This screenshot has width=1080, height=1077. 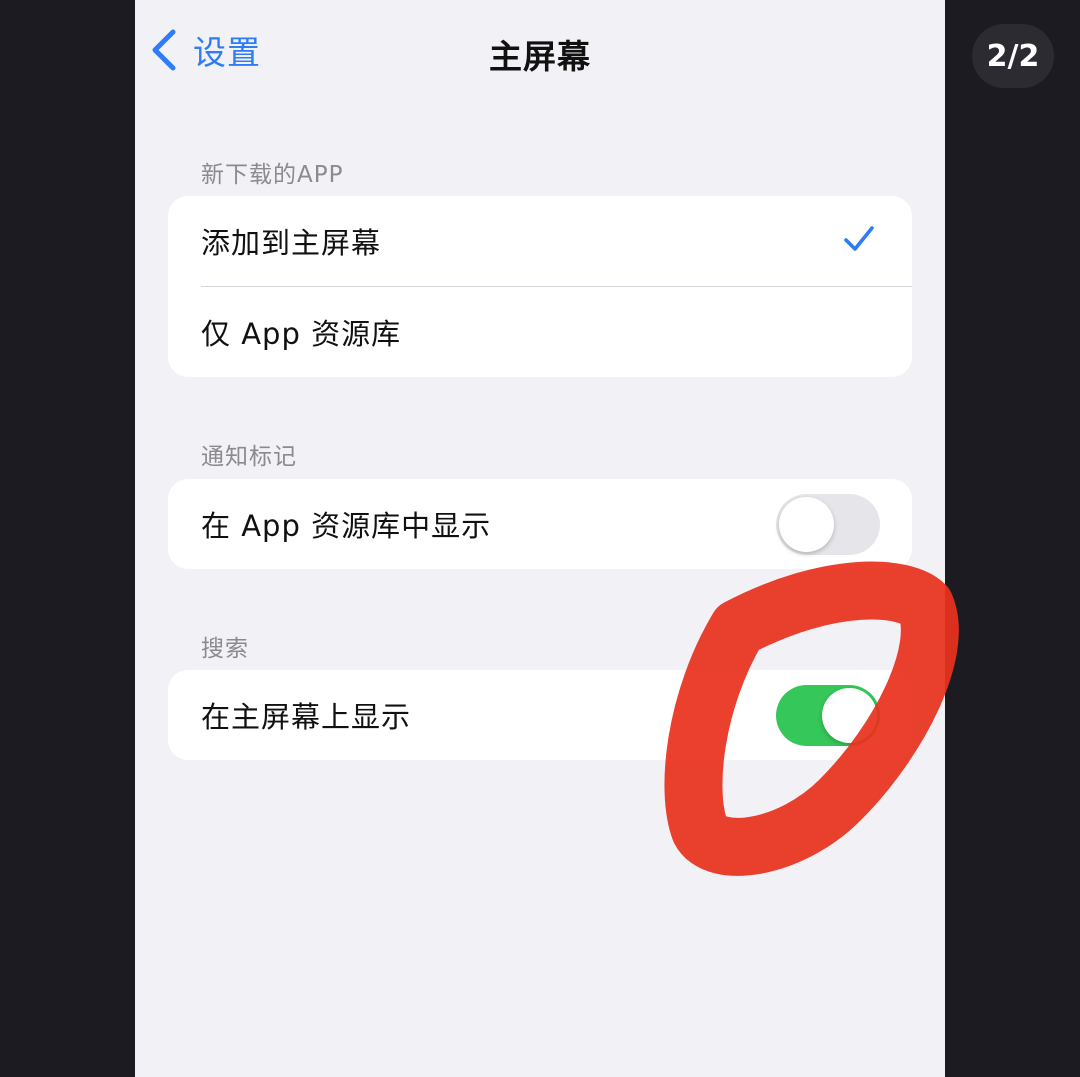 I want to click on checkmark-icon, so click(x=859, y=241).